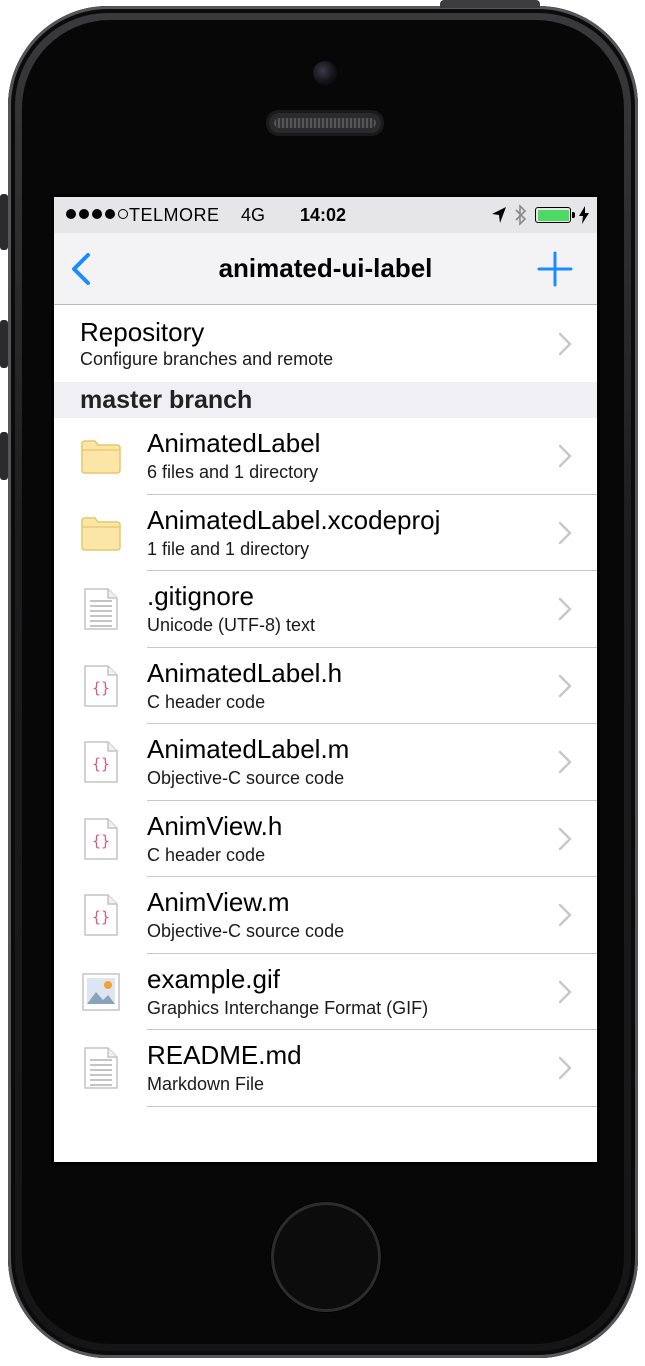 The image size is (645, 1366). I want to click on home-button, so click(326, 1257).